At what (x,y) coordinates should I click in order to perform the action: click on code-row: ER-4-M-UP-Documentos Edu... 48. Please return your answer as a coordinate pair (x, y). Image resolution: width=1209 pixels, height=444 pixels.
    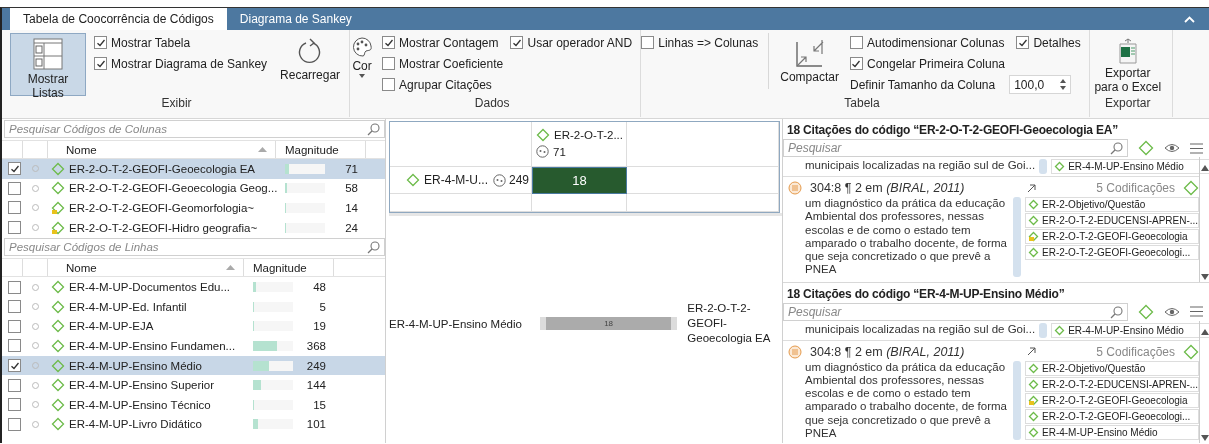
    Looking at the image, I should click on (193, 287).